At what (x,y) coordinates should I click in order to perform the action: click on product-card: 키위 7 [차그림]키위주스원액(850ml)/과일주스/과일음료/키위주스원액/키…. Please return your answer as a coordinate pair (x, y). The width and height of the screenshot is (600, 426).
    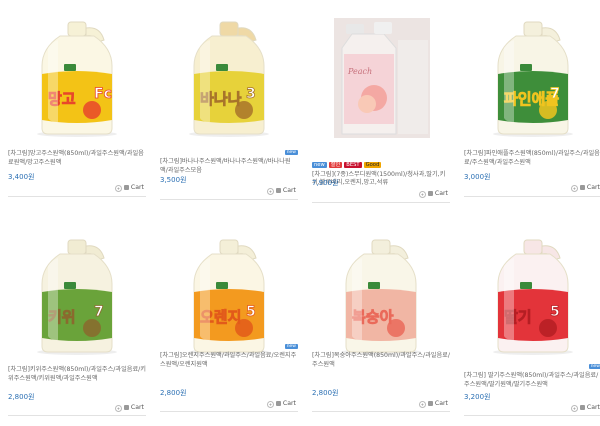
    Looking at the image, I should click on (77, 331).